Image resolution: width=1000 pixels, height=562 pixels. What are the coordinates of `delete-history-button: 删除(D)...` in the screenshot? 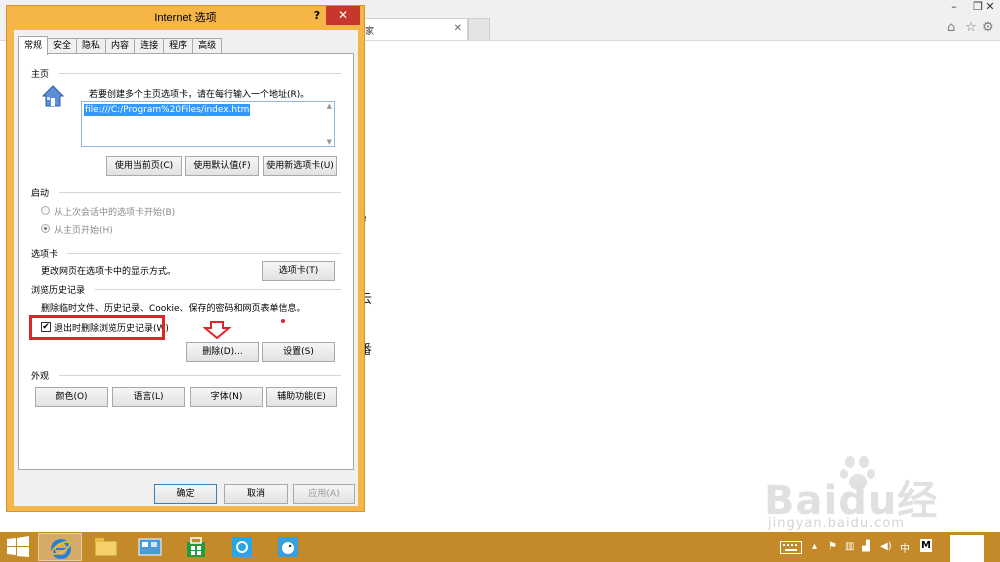 It's located at (222, 352).